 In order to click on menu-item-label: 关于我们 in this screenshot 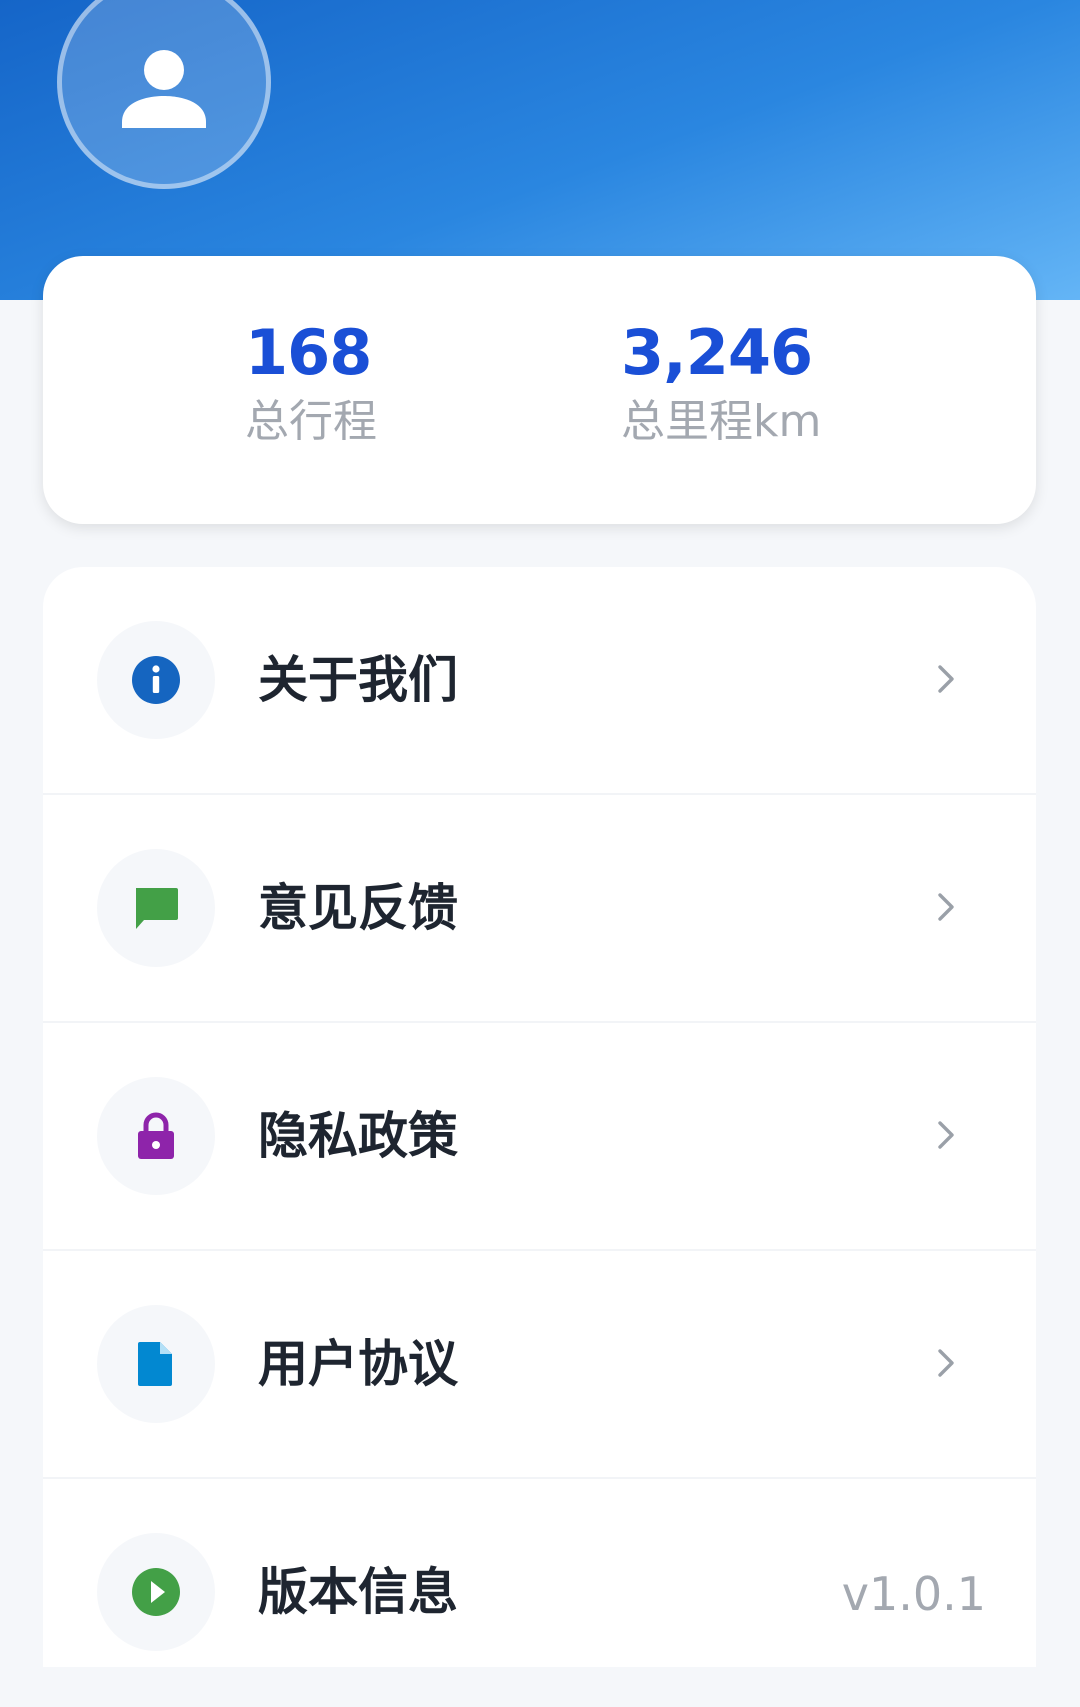, I will do `click(358, 680)`.